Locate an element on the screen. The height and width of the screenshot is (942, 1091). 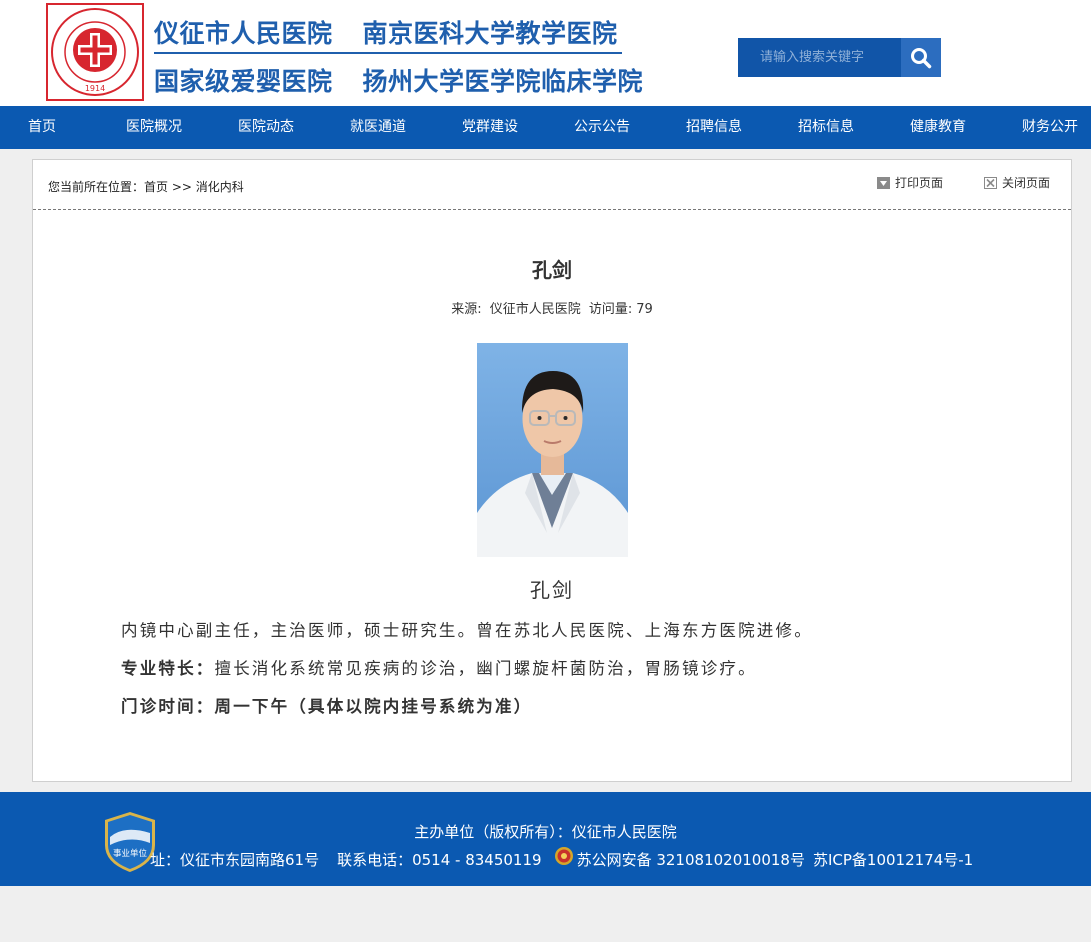
footer-police-record: 苏公网安备 32108102010018号 is located at coordinates (691, 859).